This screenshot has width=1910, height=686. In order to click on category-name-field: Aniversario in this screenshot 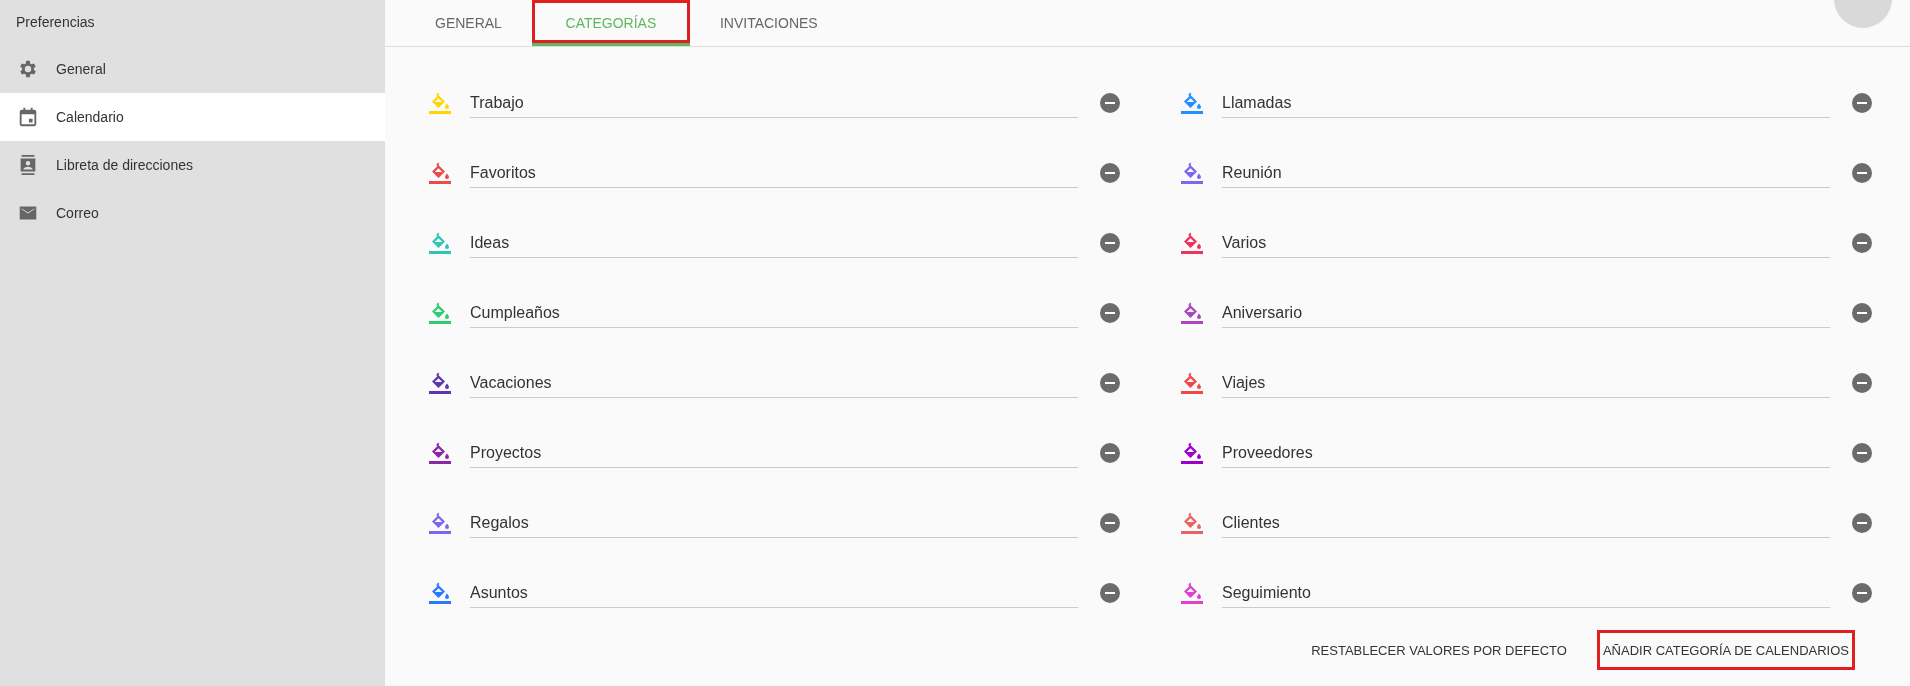, I will do `click(1526, 313)`.